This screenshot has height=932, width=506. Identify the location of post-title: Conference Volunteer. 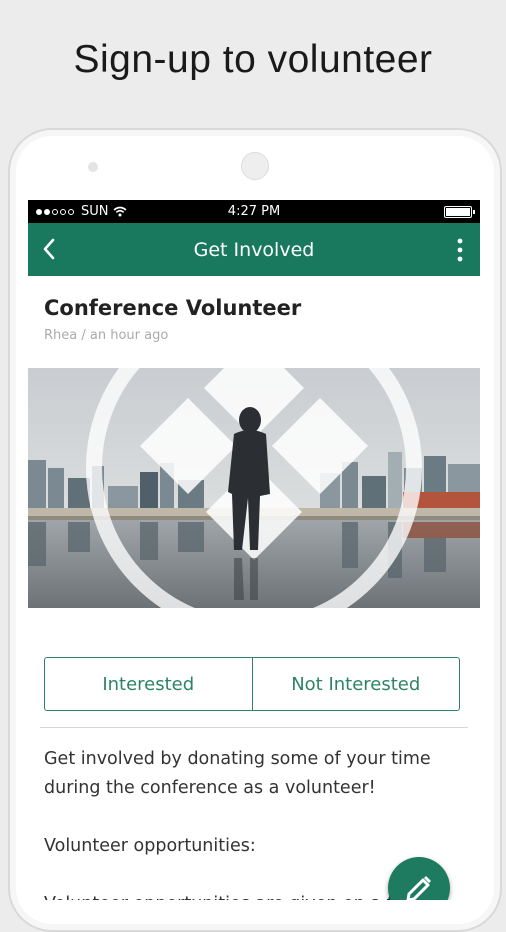
(173, 308).